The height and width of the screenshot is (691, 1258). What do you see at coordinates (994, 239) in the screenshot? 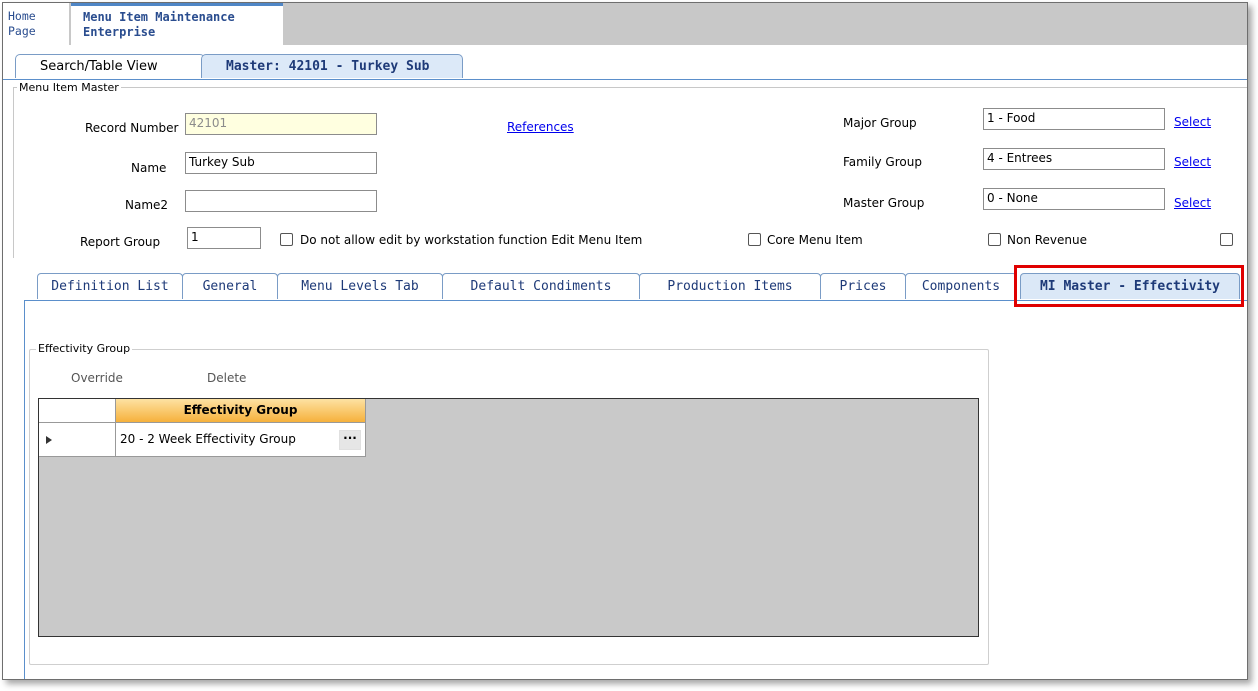
I see `non-revenue-checkbox` at bounding box center [994, 239].